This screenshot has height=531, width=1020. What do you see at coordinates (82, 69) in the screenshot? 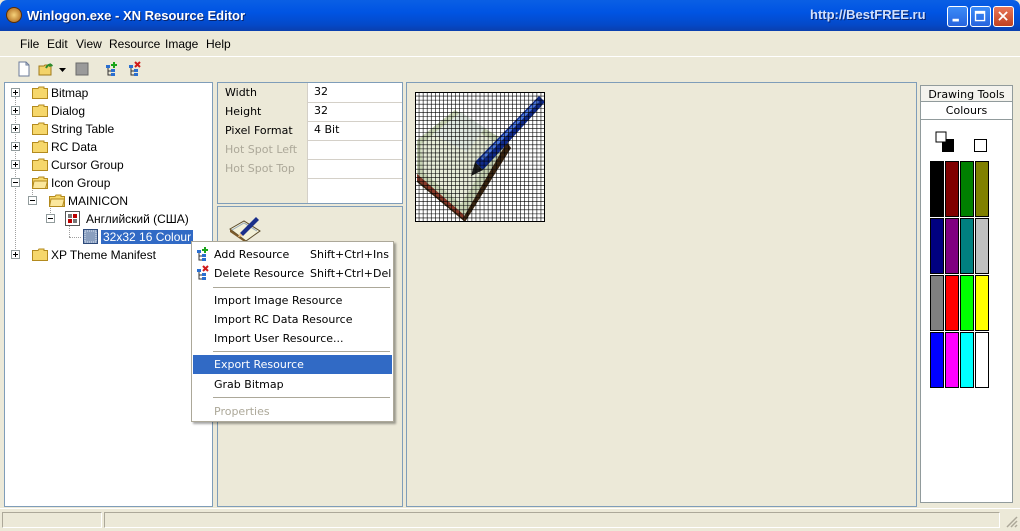
I see `save-icon` at bounding box center [82, 69].